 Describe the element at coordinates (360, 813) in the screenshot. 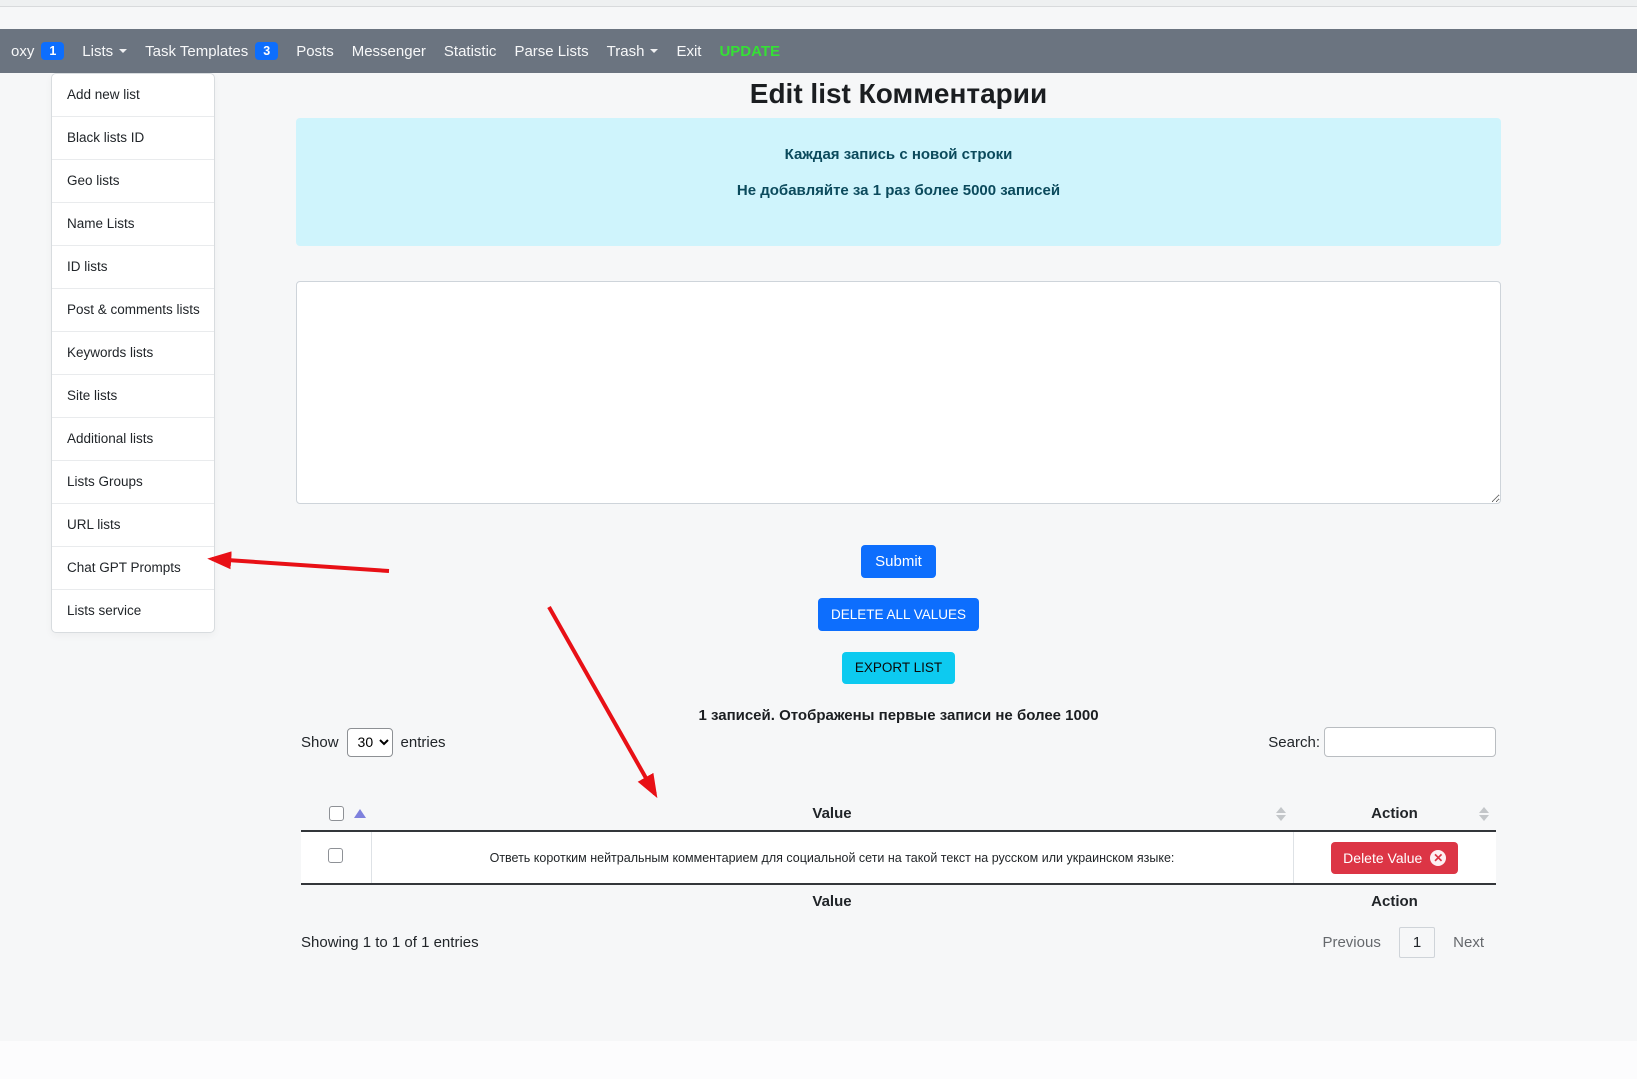

I see `sort-ascending-icon` at that location.